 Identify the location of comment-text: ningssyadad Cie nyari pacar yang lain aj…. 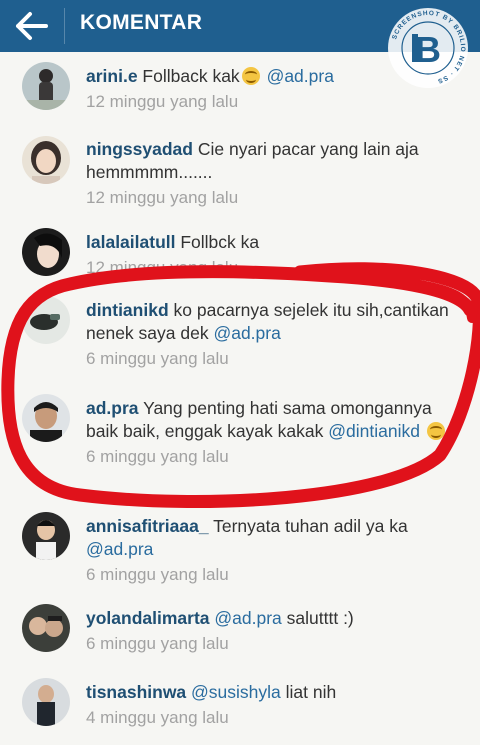
(276, 173).